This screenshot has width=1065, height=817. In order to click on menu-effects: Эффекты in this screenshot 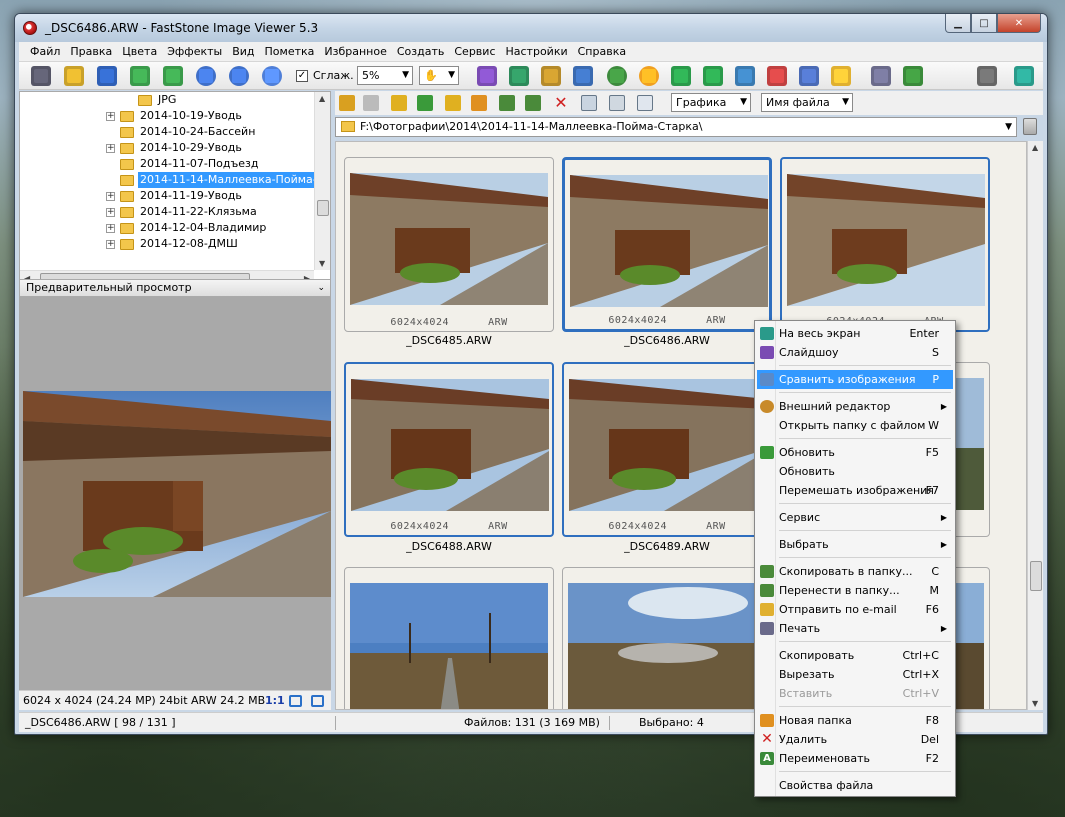, I will do `click(194, 51)`.